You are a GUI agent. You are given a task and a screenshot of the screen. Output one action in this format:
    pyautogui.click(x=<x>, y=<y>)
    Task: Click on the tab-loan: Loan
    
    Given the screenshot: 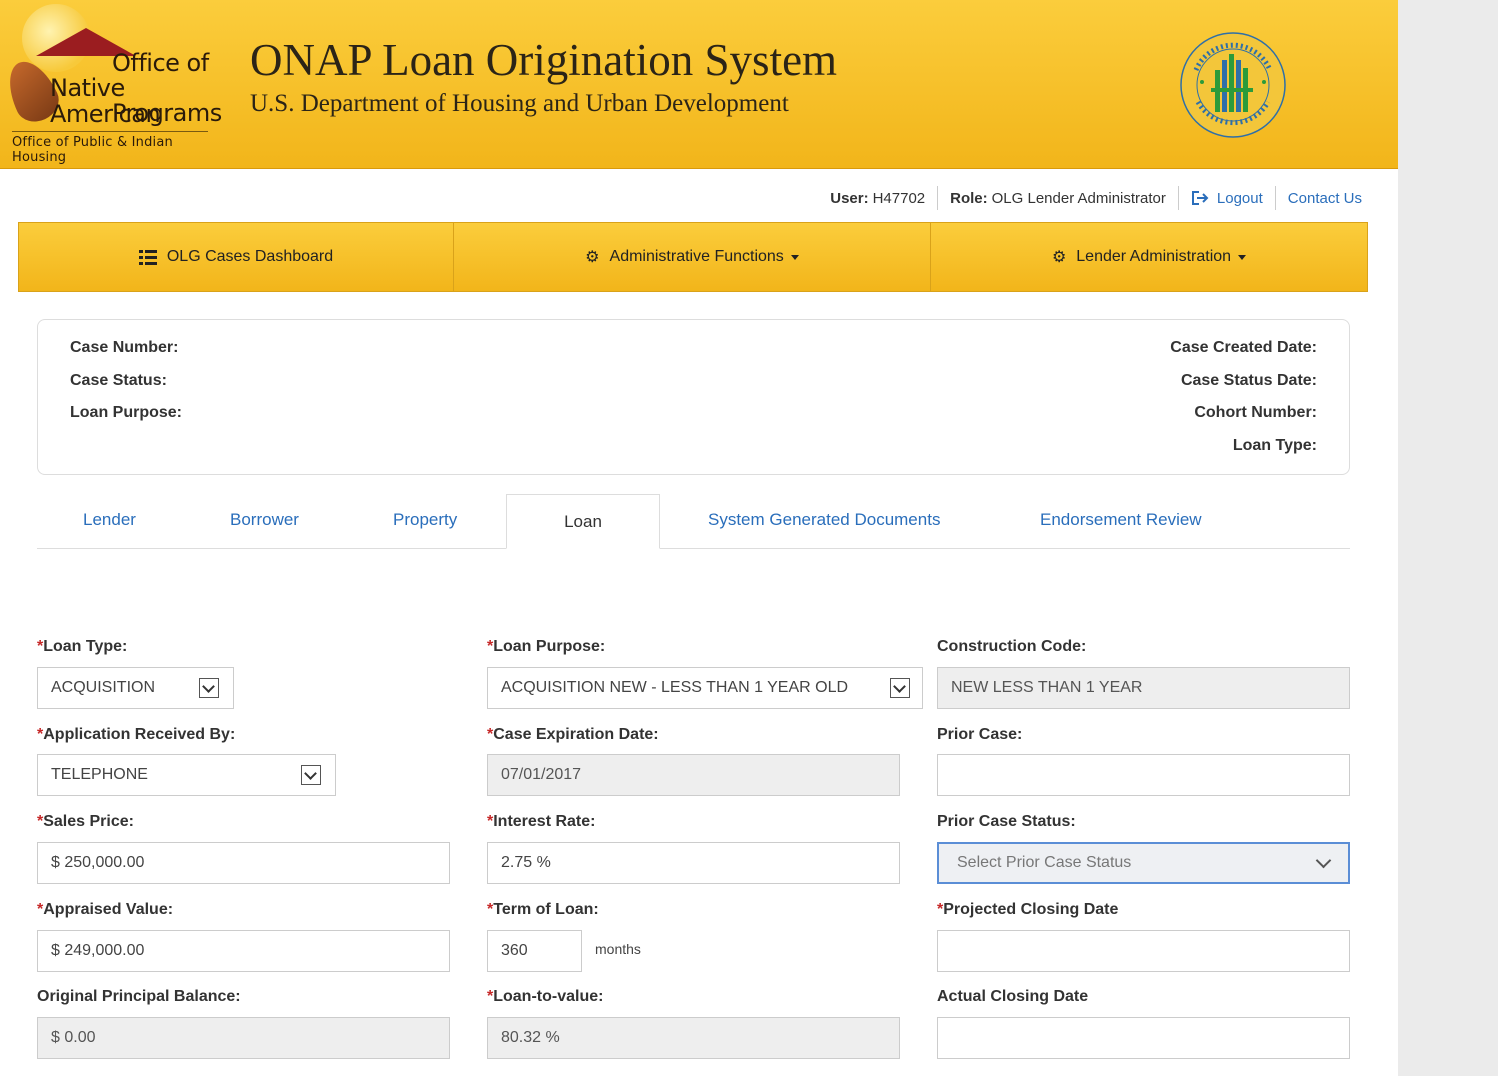 What is the action you would take?
    pyautogui.click(x=583, y=521)
    